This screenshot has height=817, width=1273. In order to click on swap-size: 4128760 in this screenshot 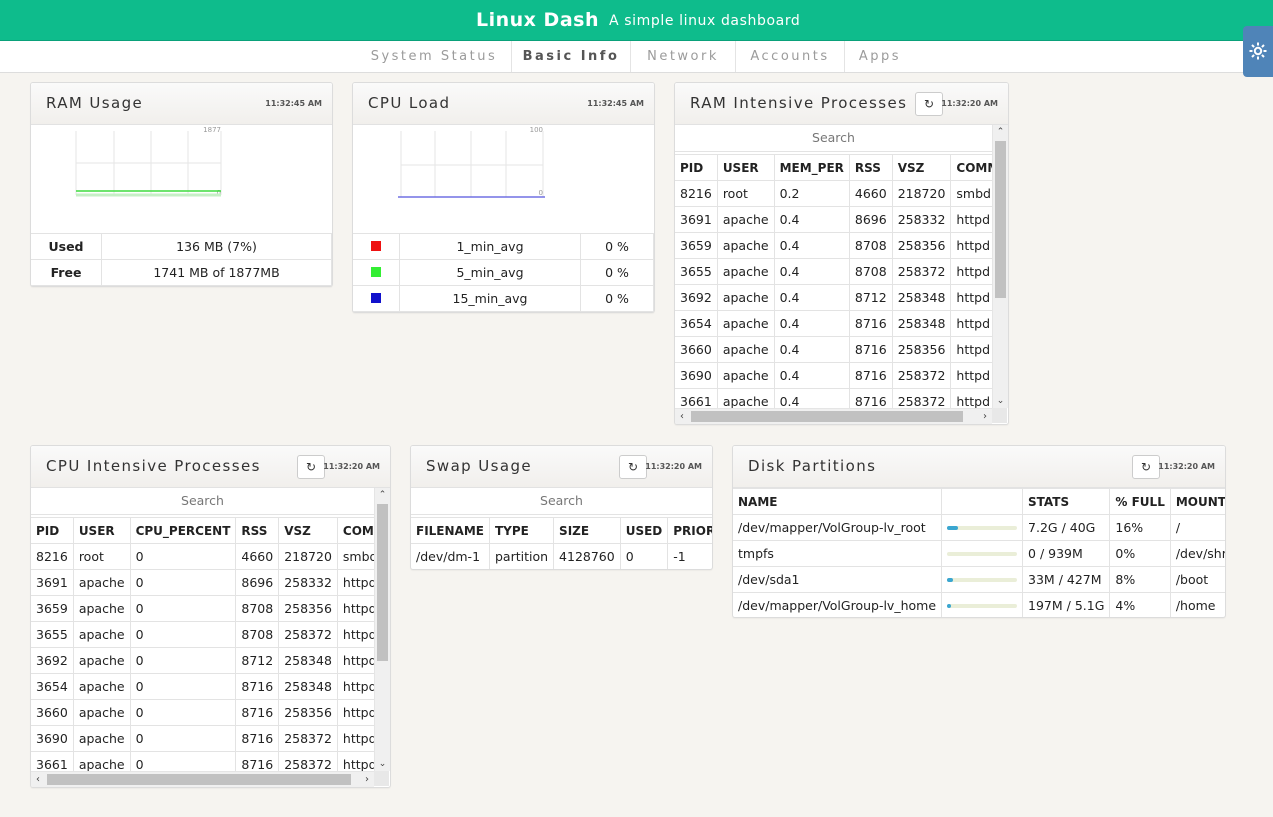, I will do `click(587, 556)`.